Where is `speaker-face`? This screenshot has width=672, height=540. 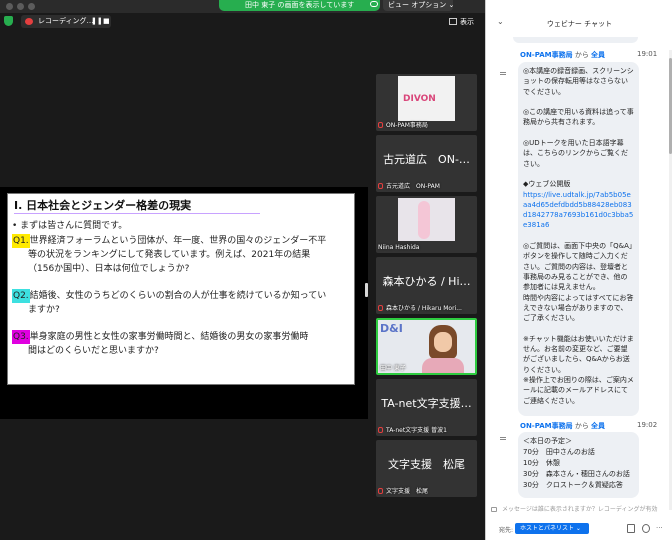 speaker-face is located at coordinates (443, 342).